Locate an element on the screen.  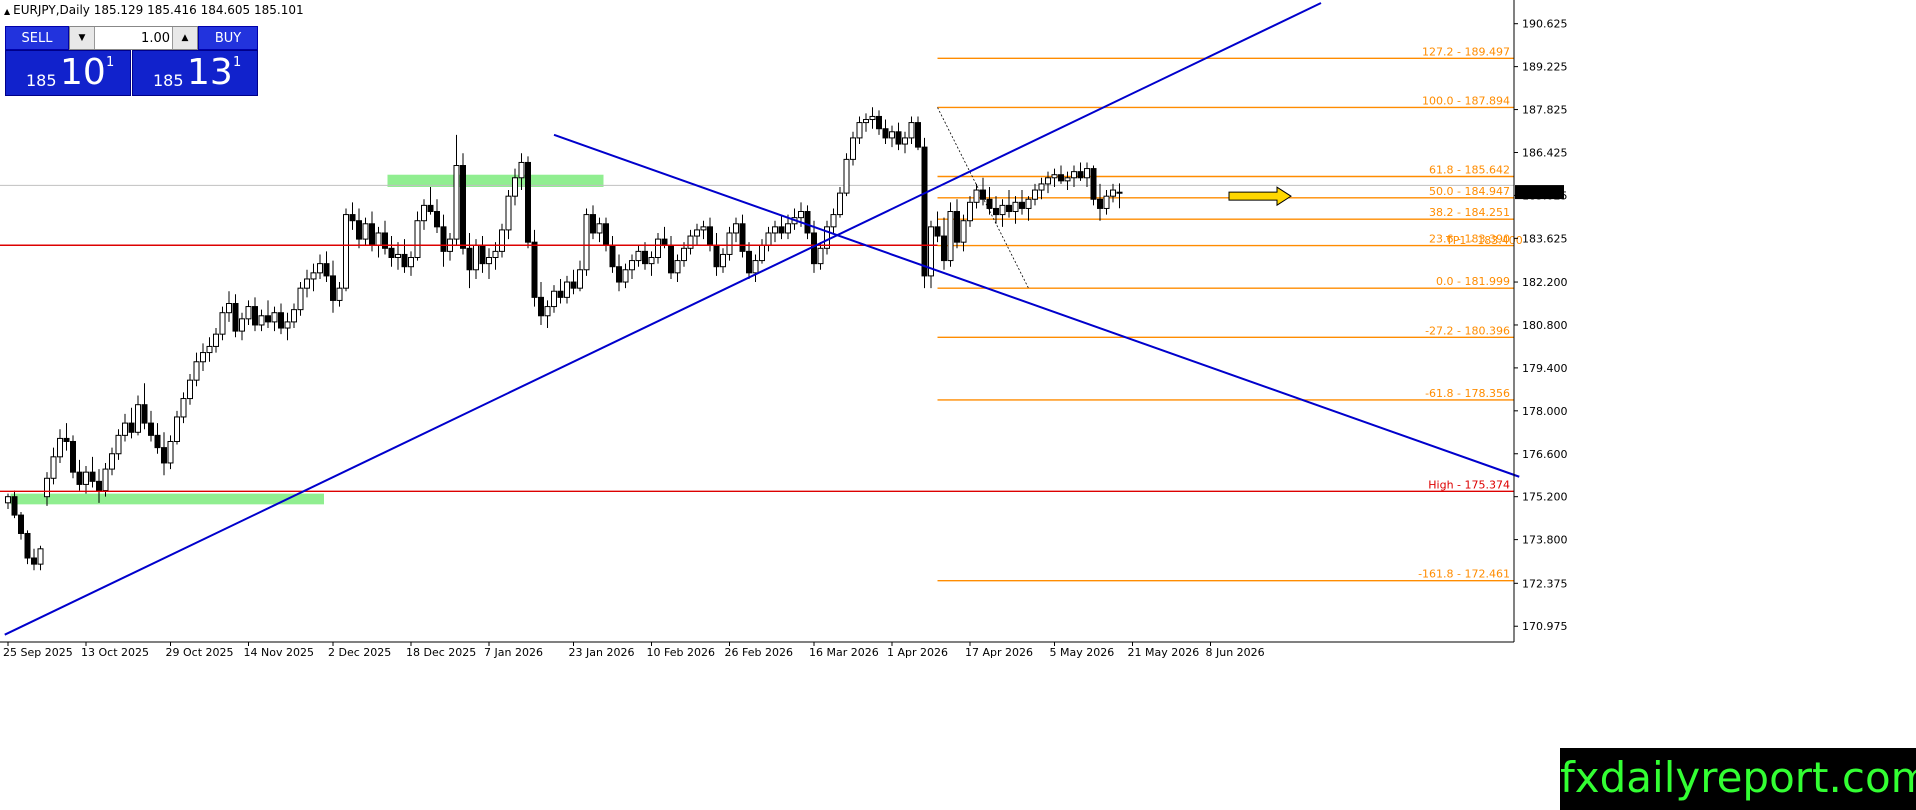
collapse-triangle-icon: ▲ is located at coordinates (7, 11).